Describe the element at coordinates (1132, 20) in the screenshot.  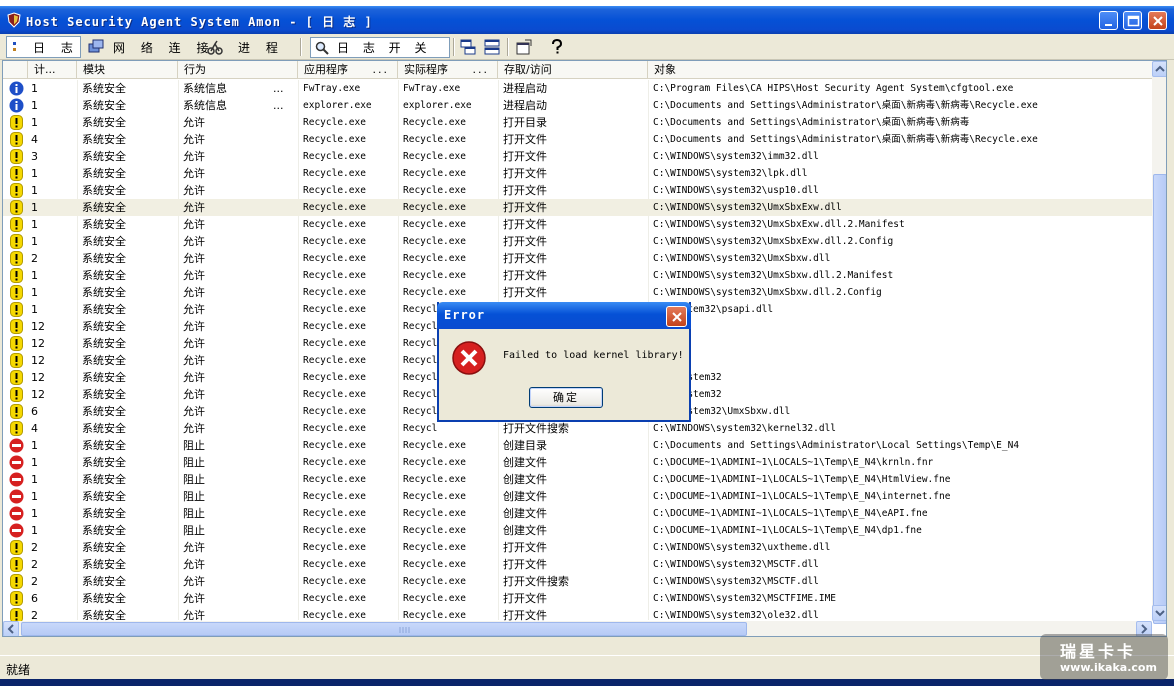
I see `maximize-button` at that location.